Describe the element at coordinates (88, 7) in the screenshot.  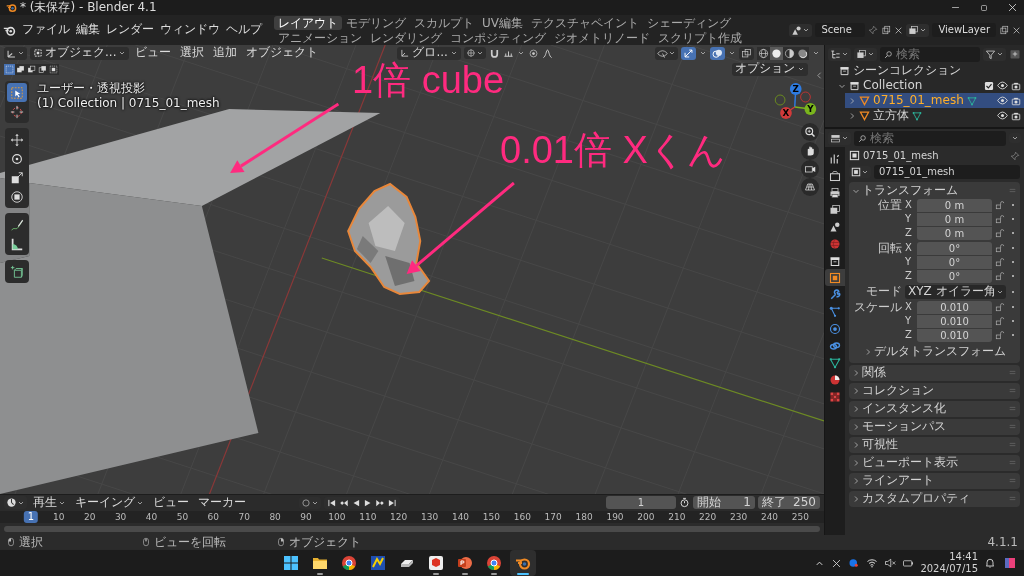
I see `window-title: * (未保存) - Blender 4.1` at that location.